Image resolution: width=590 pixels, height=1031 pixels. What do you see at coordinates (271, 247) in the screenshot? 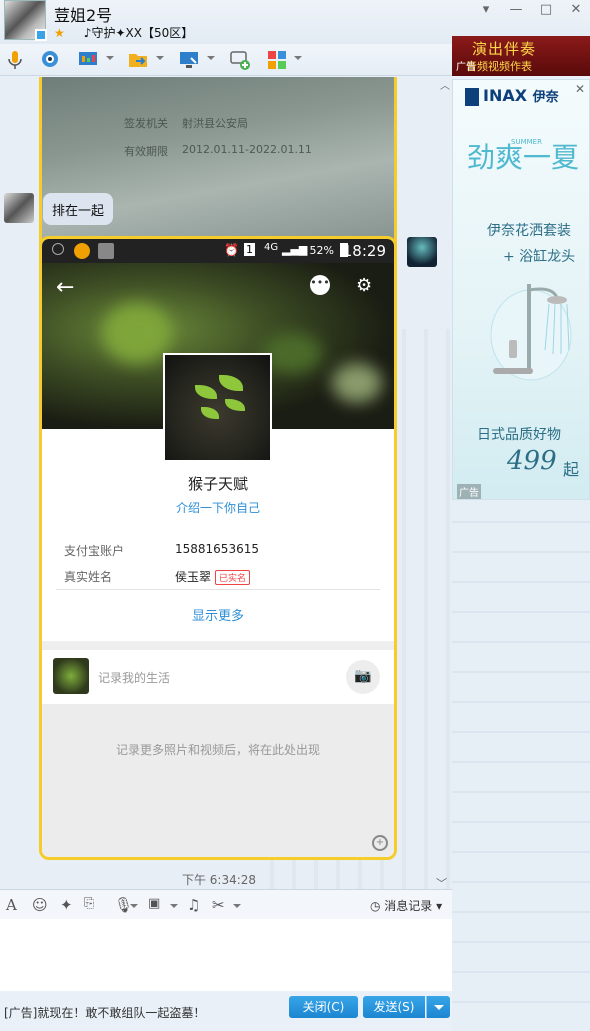
I see `network-indicator: 4G` at bounding box center [271, 247].